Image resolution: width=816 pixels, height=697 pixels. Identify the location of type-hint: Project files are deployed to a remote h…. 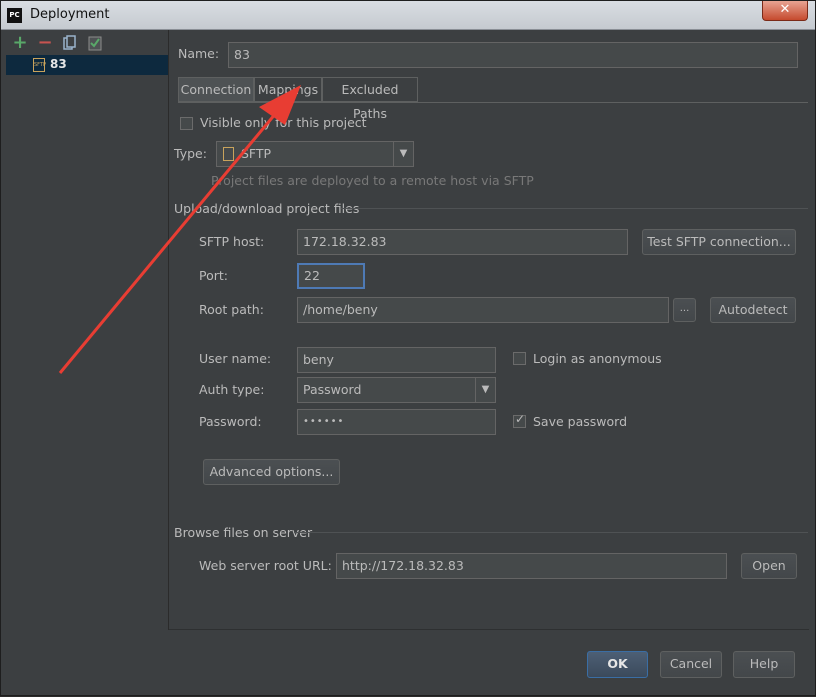
(372, 180).